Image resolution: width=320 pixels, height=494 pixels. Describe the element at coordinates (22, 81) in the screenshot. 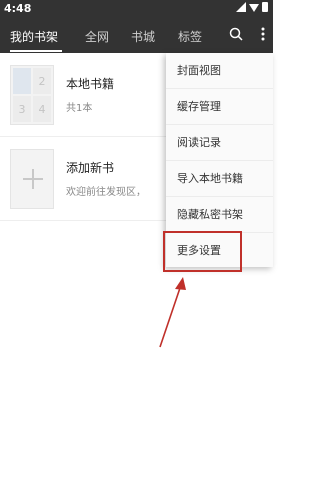

I see `cover-thumbnail` at that location.